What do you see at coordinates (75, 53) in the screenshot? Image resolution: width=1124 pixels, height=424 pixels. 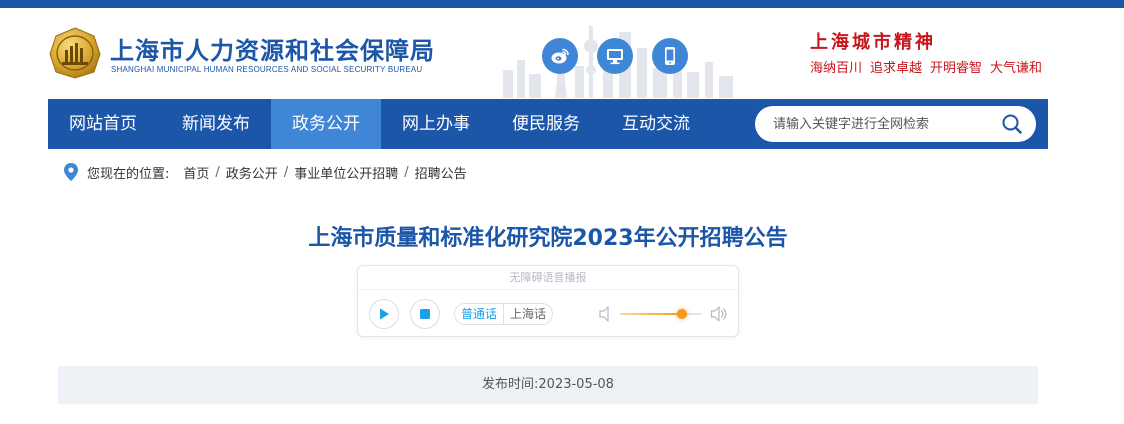 I see `bureau-logo-emblem` at bounding box center [75, 53].